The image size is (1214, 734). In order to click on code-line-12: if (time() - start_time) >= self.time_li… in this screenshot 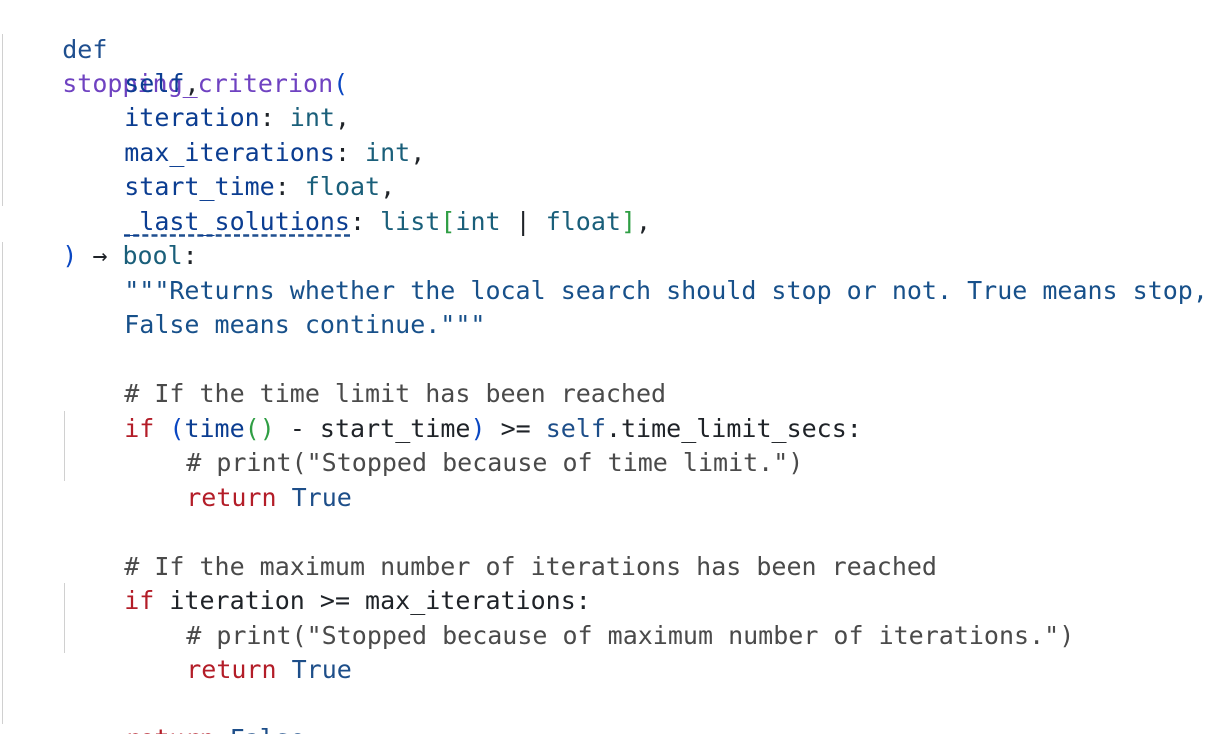, I will do `click(493, 428)`.